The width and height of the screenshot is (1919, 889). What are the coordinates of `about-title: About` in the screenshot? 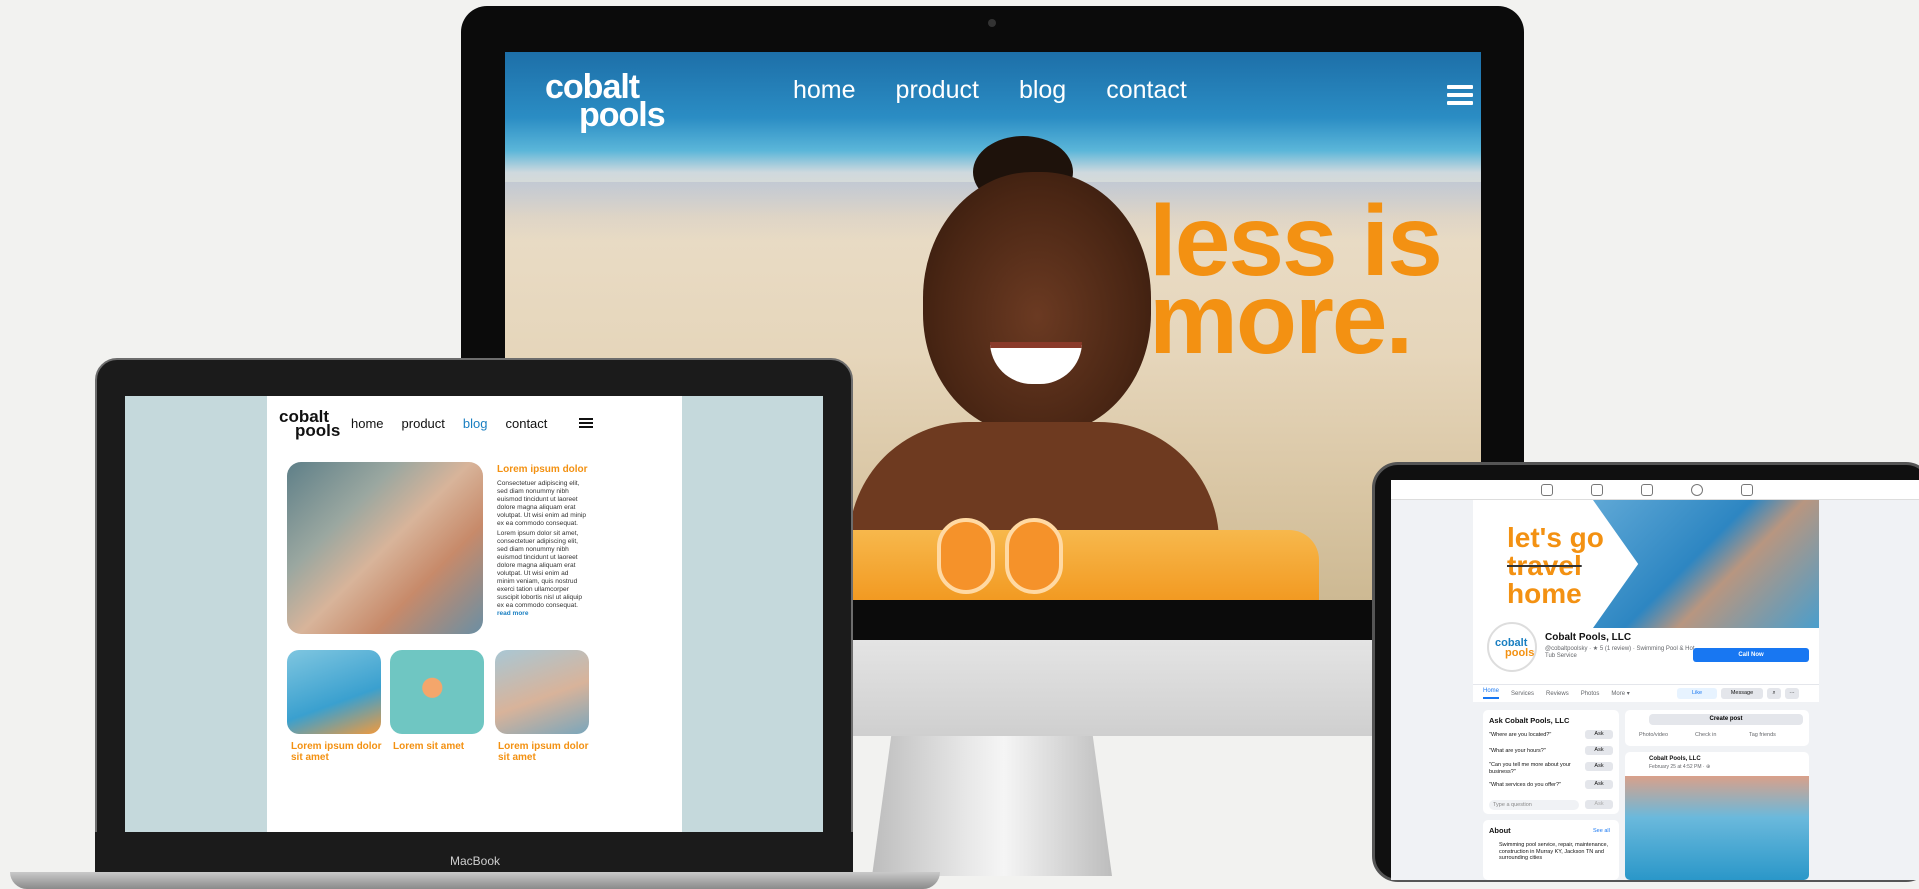 It's located at (1500, 830).